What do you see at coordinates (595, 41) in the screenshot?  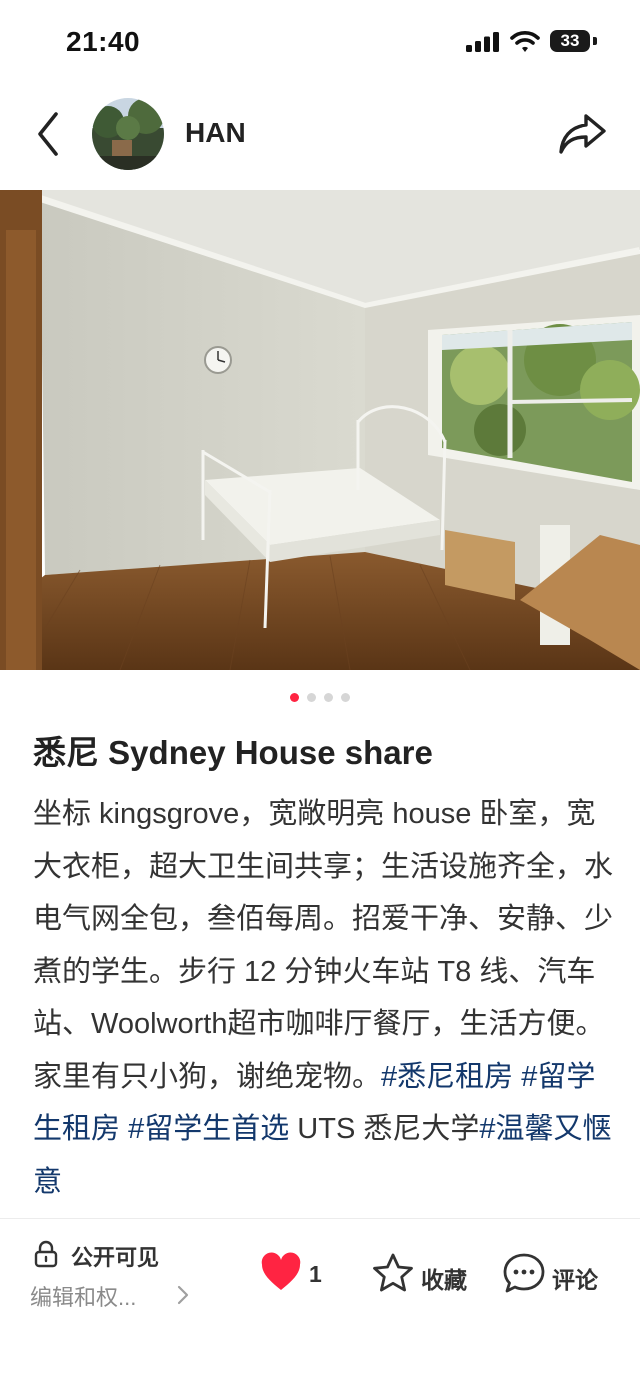 I see `battery-tip` at bounding box center [595, 41].